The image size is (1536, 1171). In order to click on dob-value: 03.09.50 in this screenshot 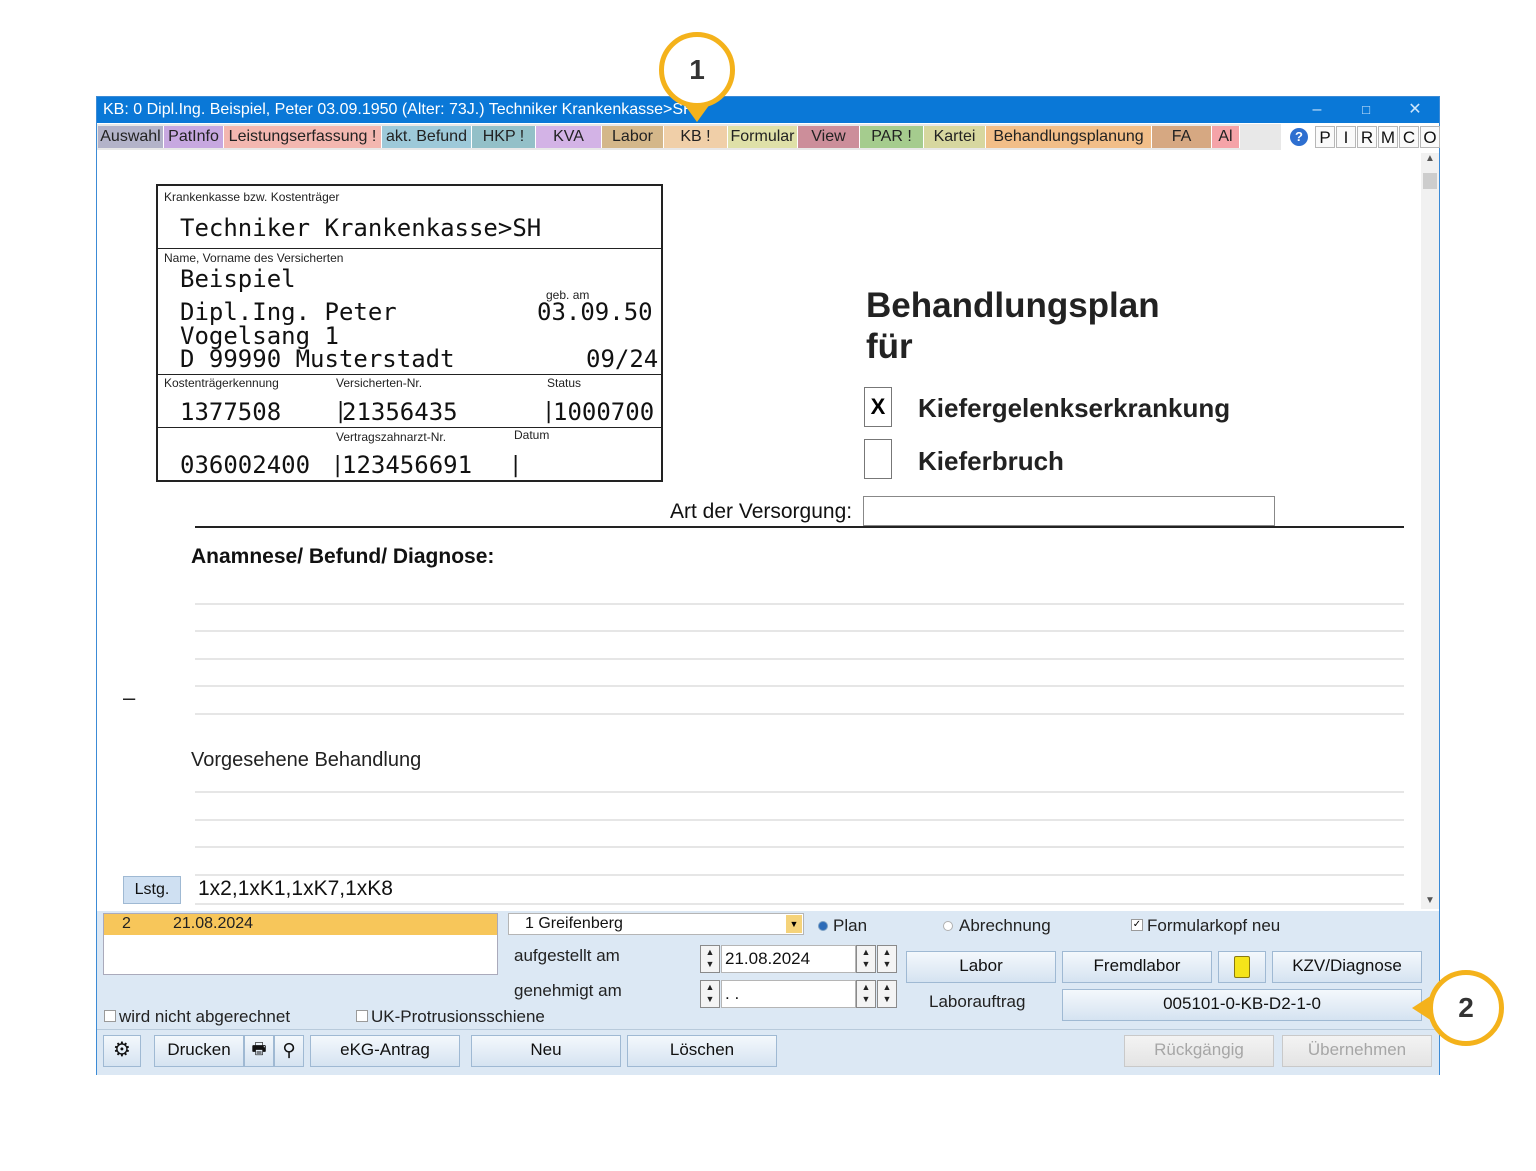, I will do `click(595, 312)`.